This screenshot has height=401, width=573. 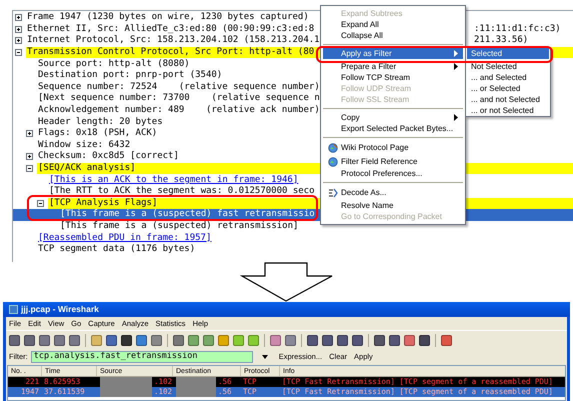 What do you see at coordinates (60, 309) in the screenshot?
I see `window-title: jjj.pcap - Wireshark` at bounding box center [60, 309].